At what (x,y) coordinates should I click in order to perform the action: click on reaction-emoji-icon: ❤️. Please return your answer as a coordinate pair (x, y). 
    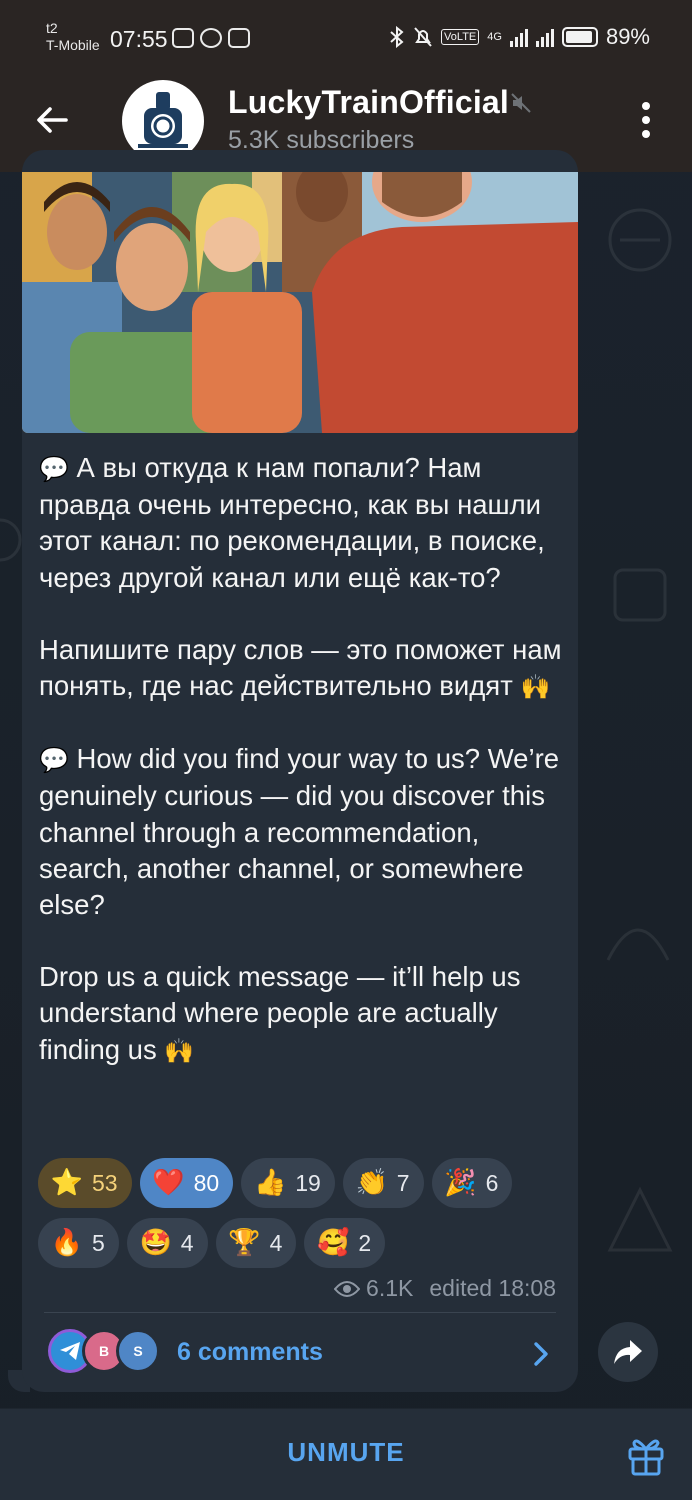
    Looking at the image, I should click on (168, 1183).